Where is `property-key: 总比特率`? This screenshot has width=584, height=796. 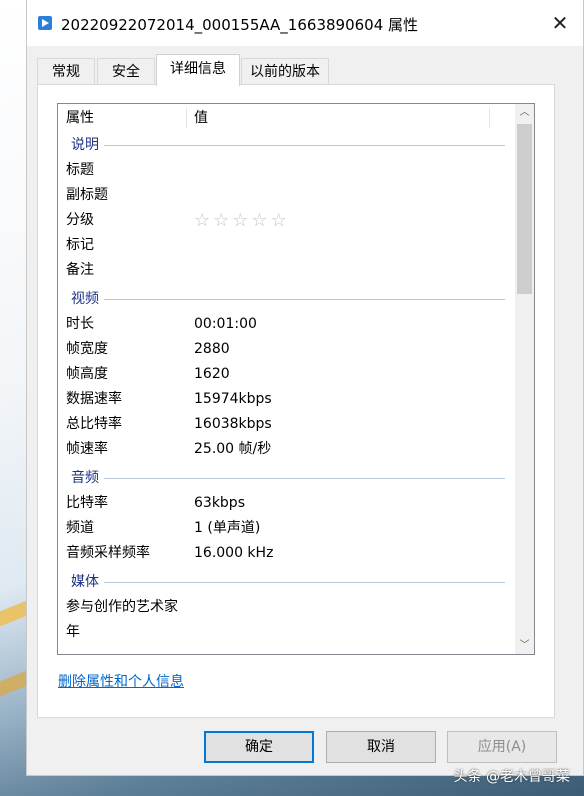
property-key: 总比特率 is located at coordinates (94, 424).